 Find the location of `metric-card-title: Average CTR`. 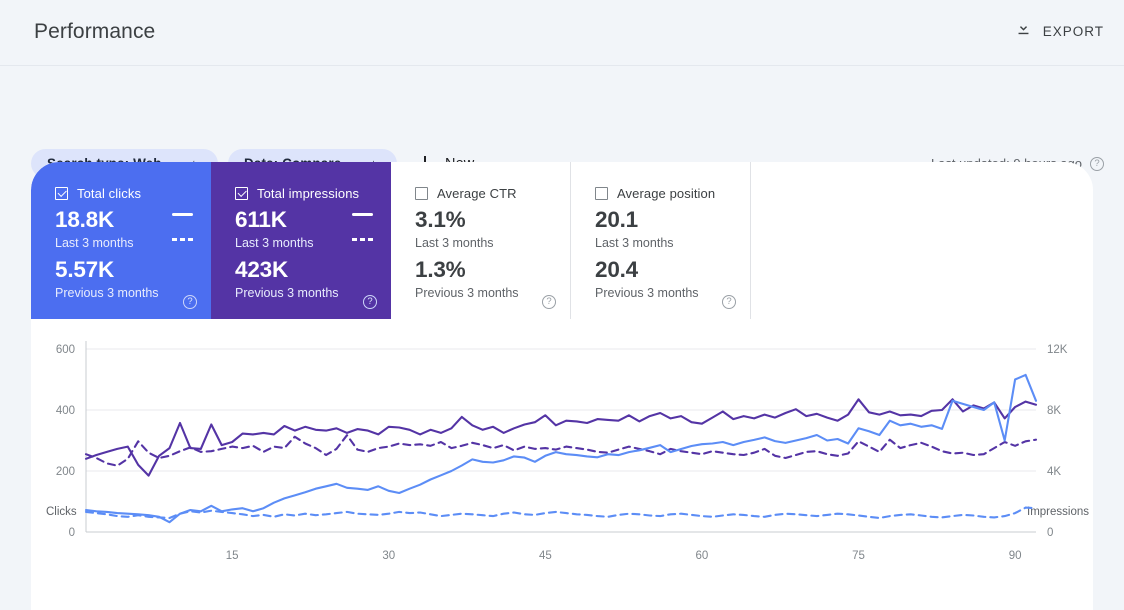

metric-card-title: Average CTR is located at coordinates (477, 193).